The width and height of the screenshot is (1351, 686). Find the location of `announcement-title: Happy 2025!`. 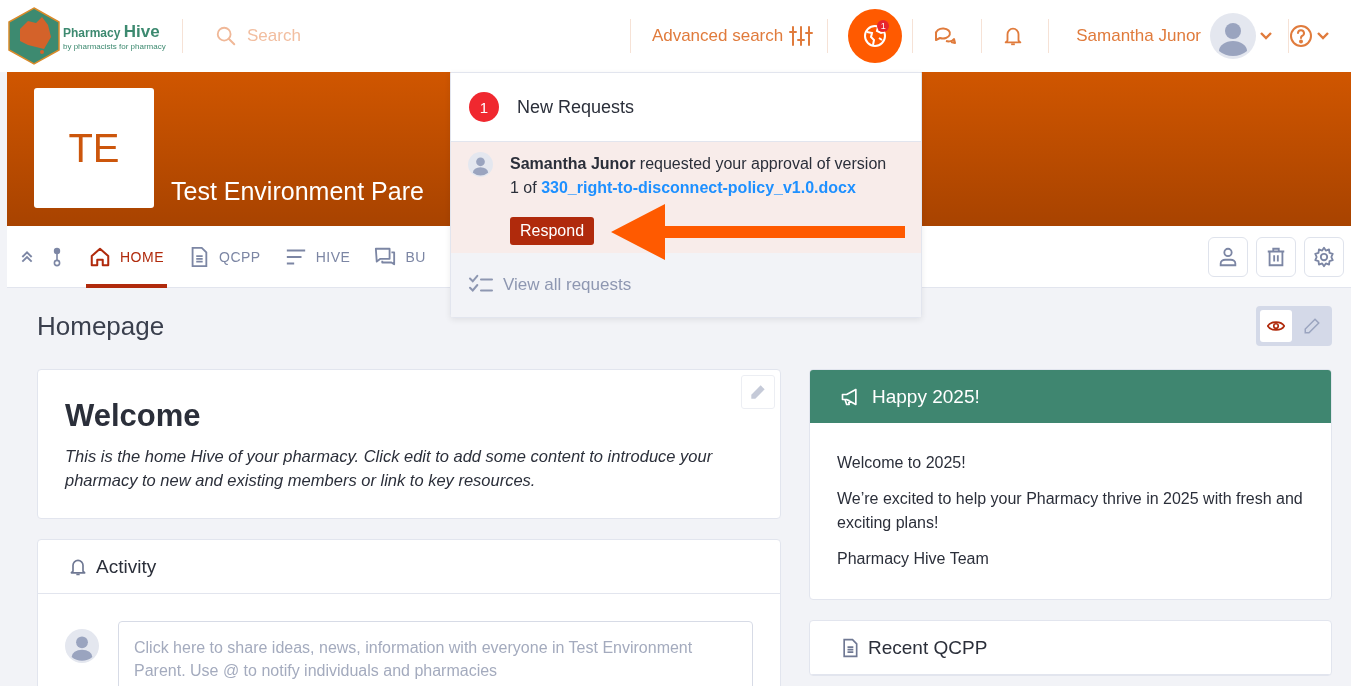

announcement-title: Happy 2025! is located at coordinates (926, 396).